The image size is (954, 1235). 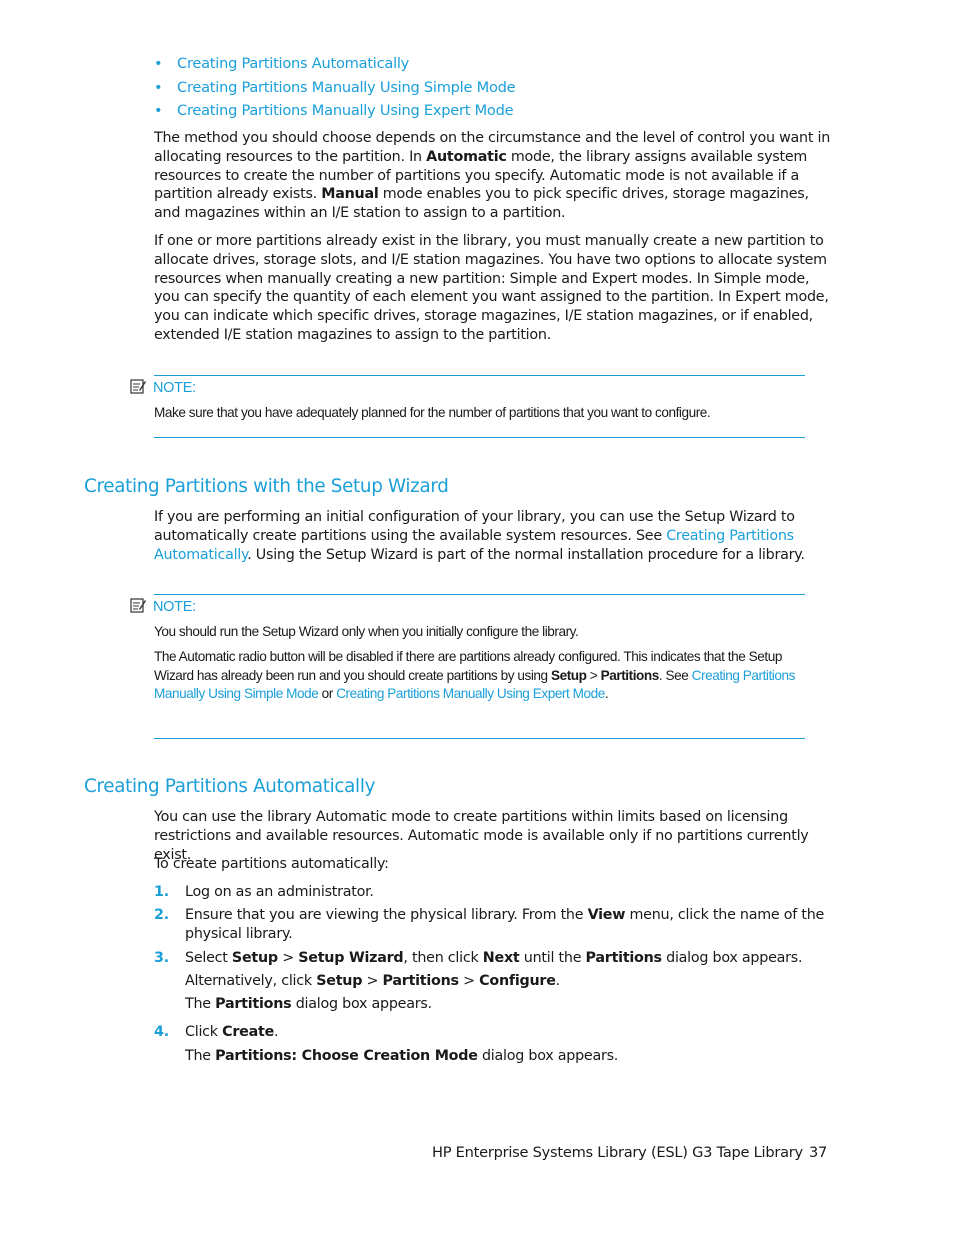 What do you see at coordinates (308, 1004) in the screenshot?
I see `step-result-text: The Partitions dialog box appears.` at bounding box center [308, 1004].